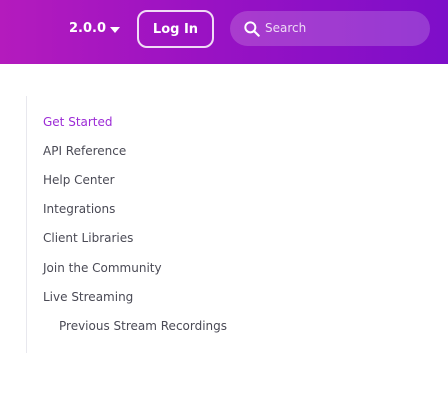 The width and height of the screenshot is (448, 397). What do you see at coordinates (102, 268) in the screenshot?
I see `sidebar-item-join-community: Join the Community` at bounding box center [102, 268].